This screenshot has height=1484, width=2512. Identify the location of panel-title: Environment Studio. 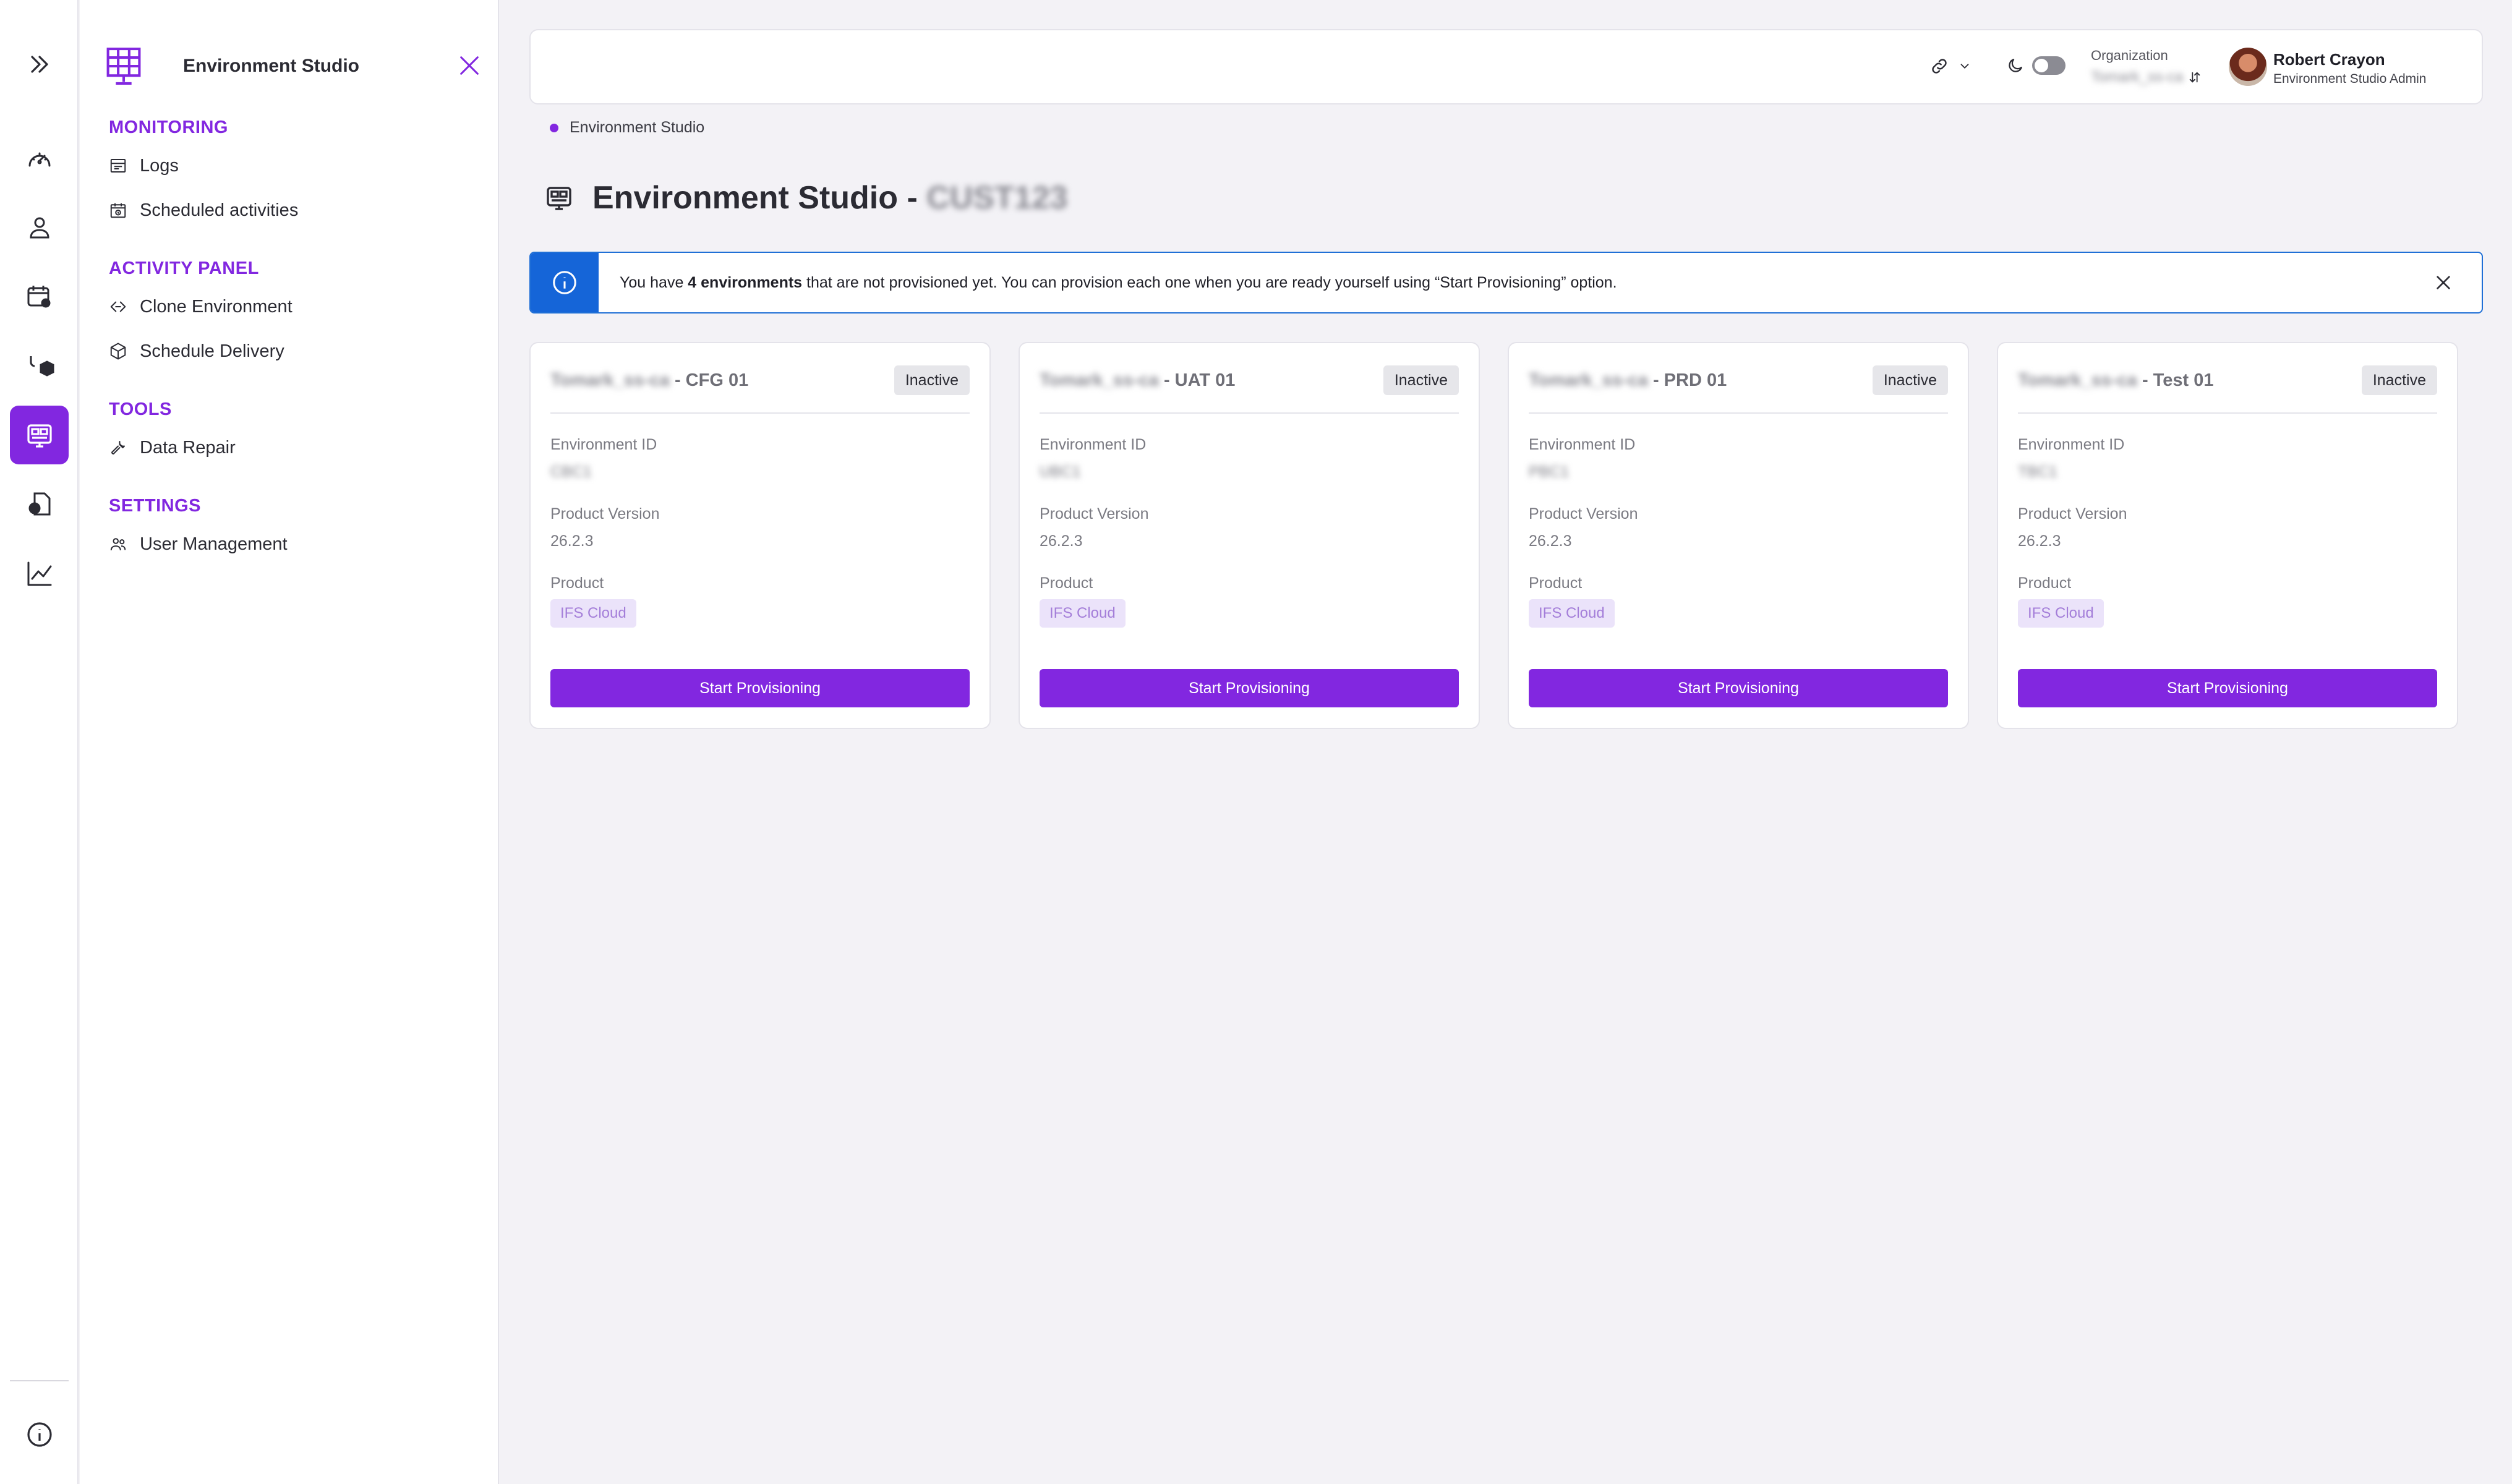
(271, 66).